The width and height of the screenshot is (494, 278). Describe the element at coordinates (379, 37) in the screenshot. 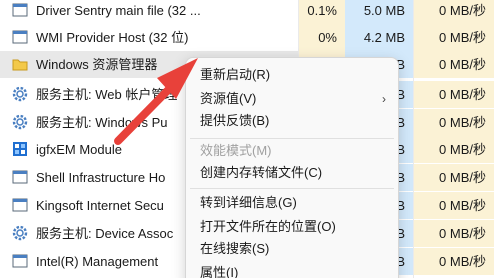

I see `memory-value: 4.2 MB` at that location.